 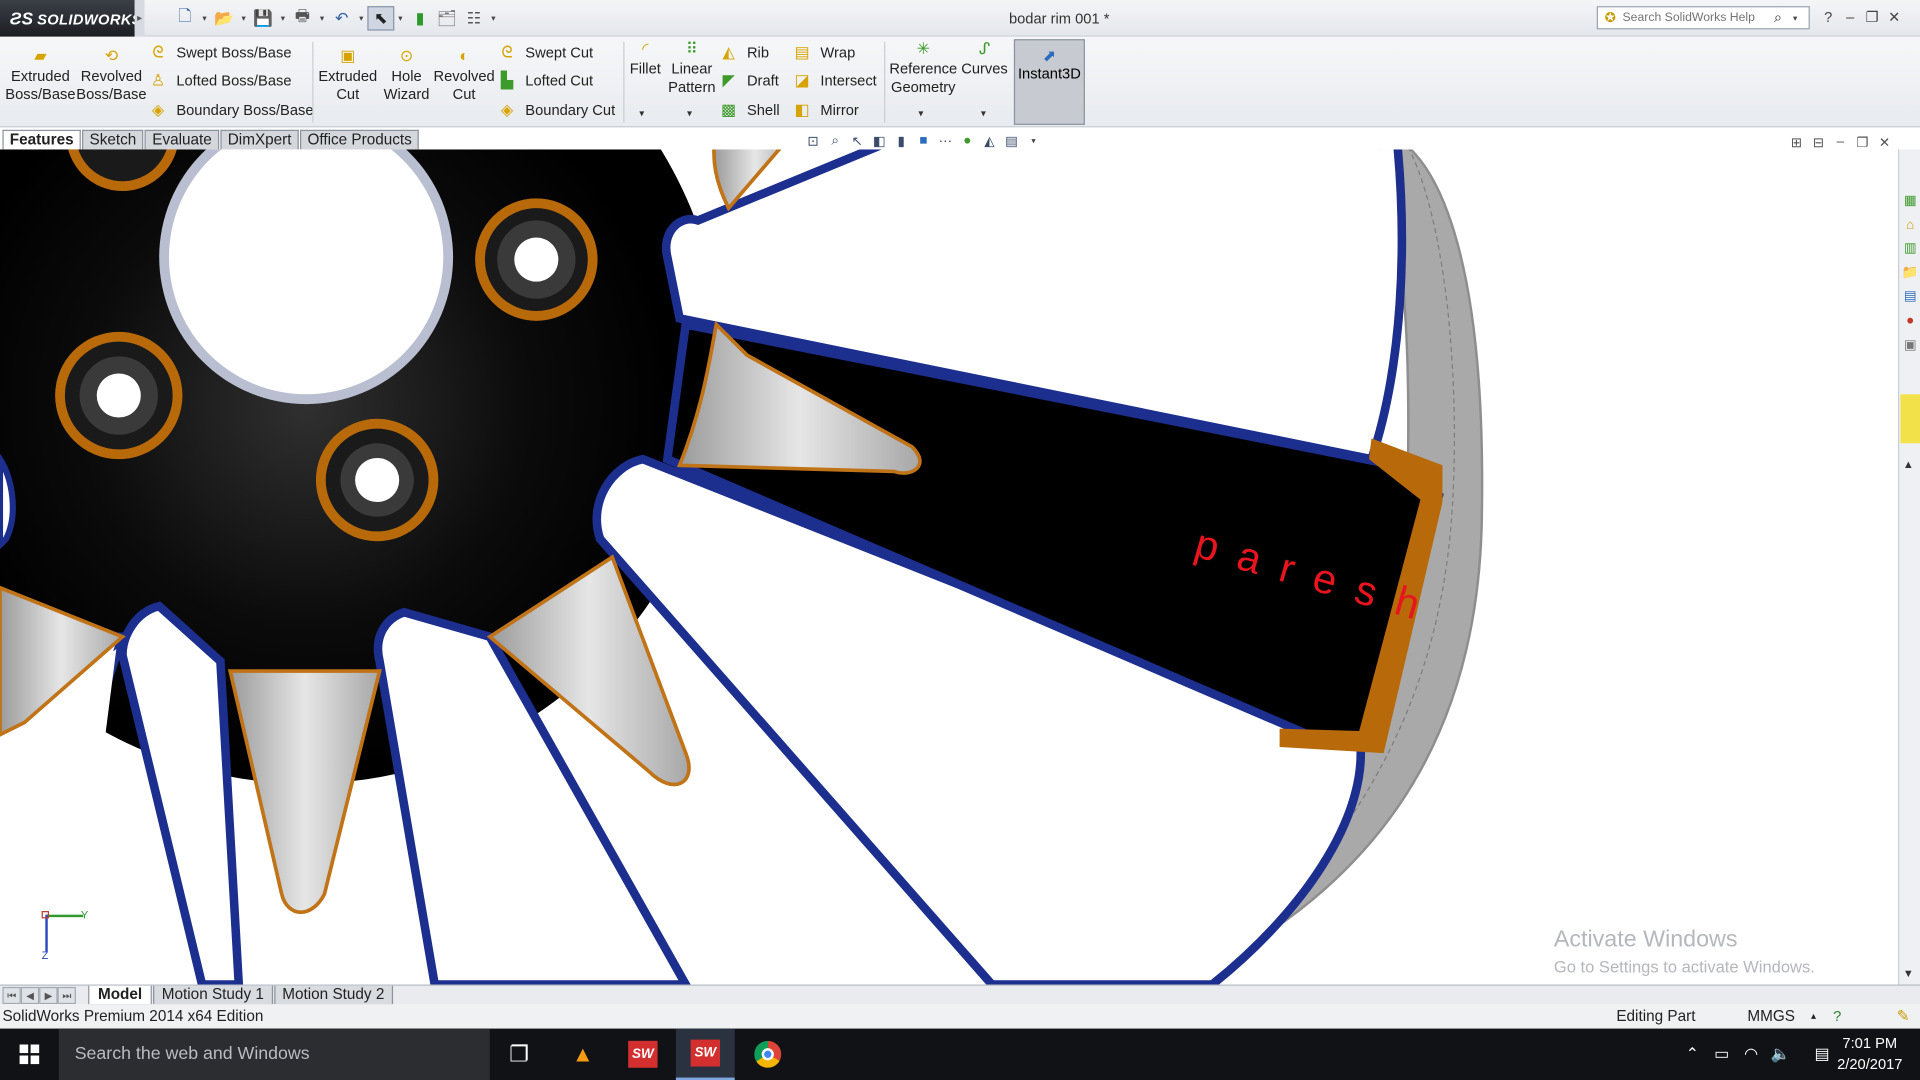 I want to click on restore-icon: ❐, so click(x=1872, y=17).